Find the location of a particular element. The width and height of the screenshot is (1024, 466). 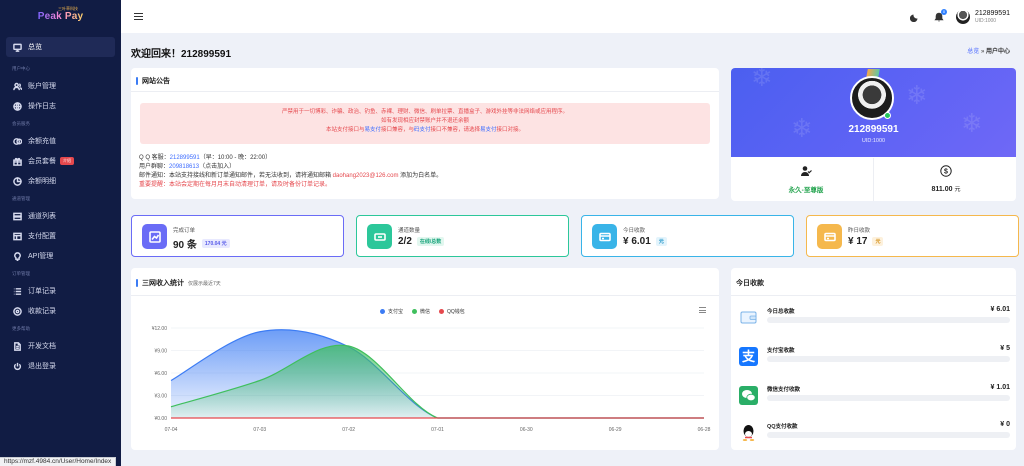

stat-tag: 元 is located at coordinates (878, 241).